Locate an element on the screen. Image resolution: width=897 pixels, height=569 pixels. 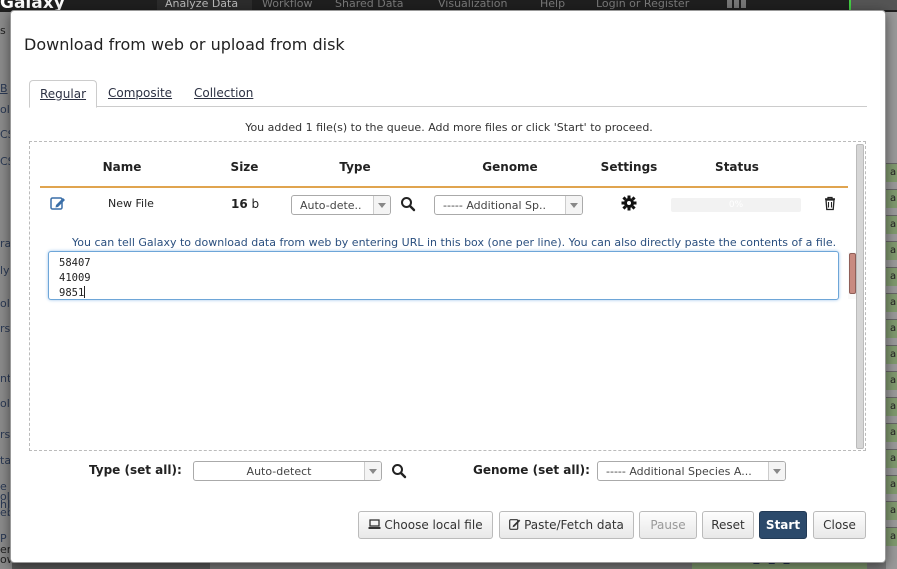
paste-fetch-data-label: Paste/Fetch data is located at coordinates (574, 525).